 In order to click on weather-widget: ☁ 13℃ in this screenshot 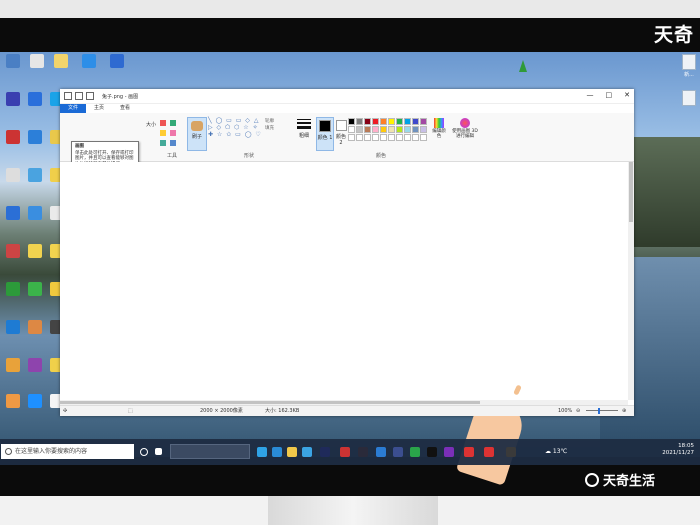, I will do `click(556, 451)`.